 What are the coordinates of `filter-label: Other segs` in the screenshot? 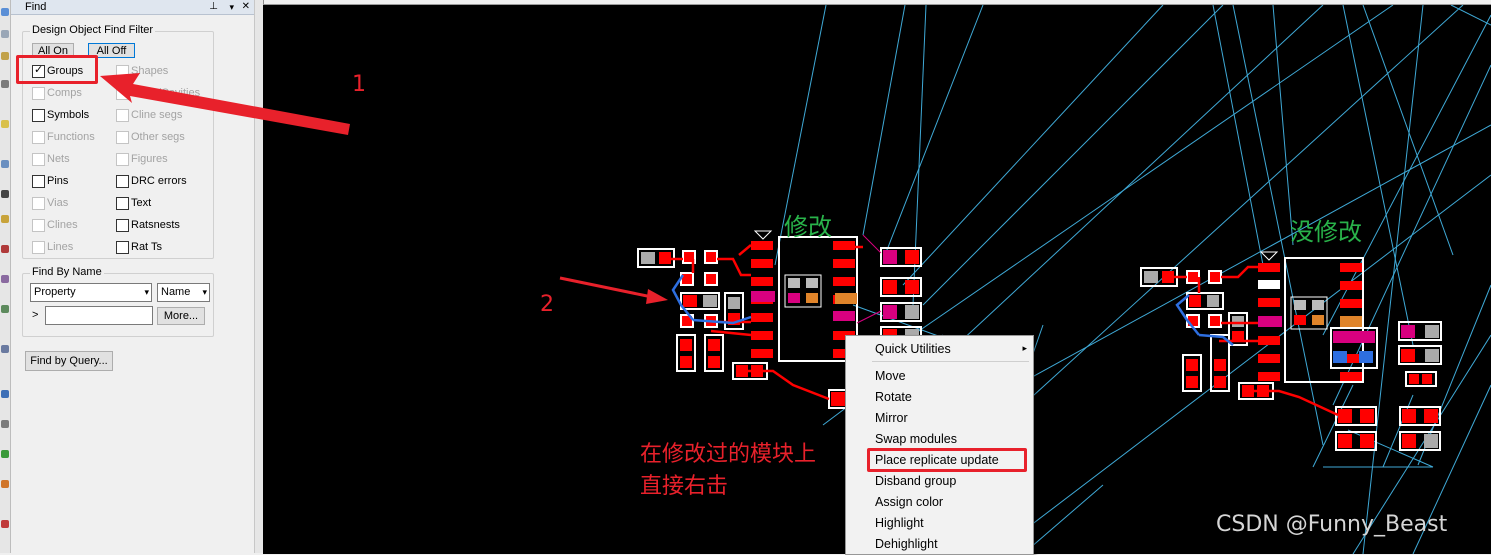 It's located at (158, 137).